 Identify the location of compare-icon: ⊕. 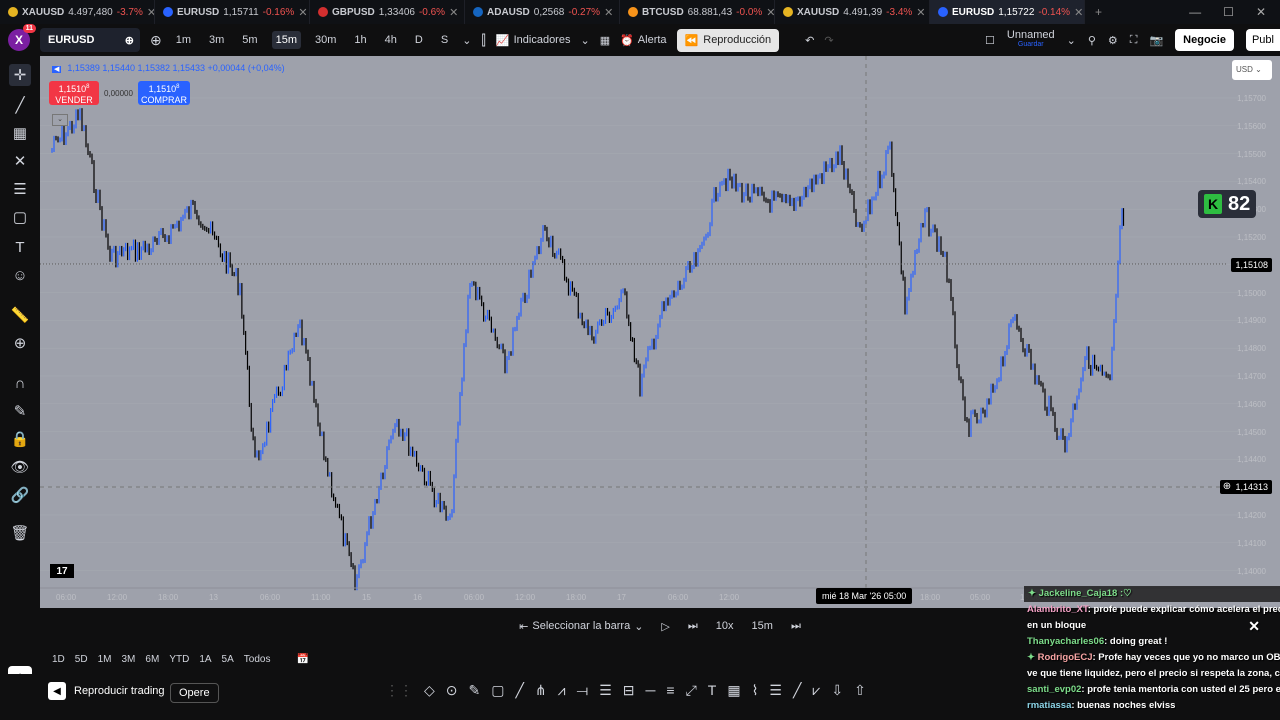
(129, 40).